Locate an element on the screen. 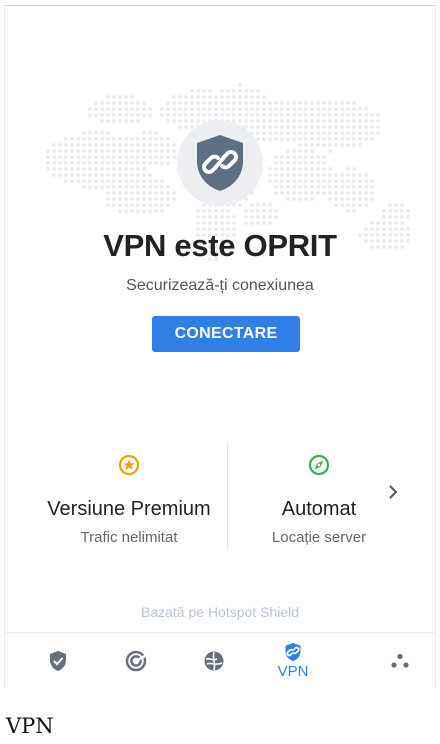 The image size is (440, 744). connect-button: CONECTARE is located at coordinates (226, 334).